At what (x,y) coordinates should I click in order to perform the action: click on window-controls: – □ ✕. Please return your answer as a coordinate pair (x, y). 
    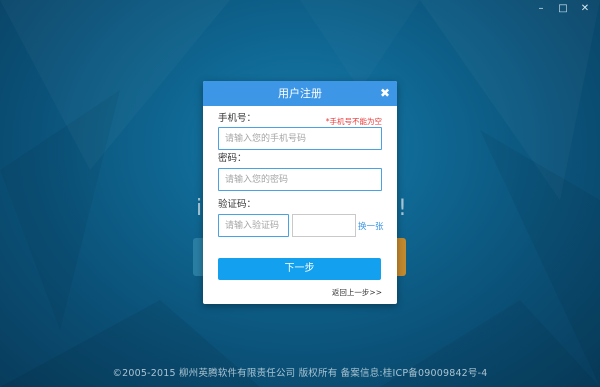
    Looking at the image, I should click on (563, 9).